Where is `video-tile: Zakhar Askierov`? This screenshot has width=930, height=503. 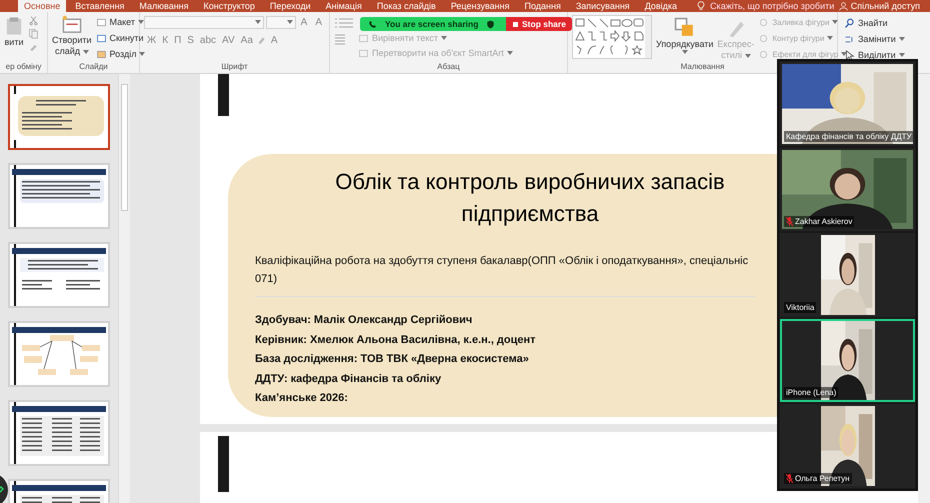 video-tile: Zakhar Askierov is located at coordinates (847, 190).